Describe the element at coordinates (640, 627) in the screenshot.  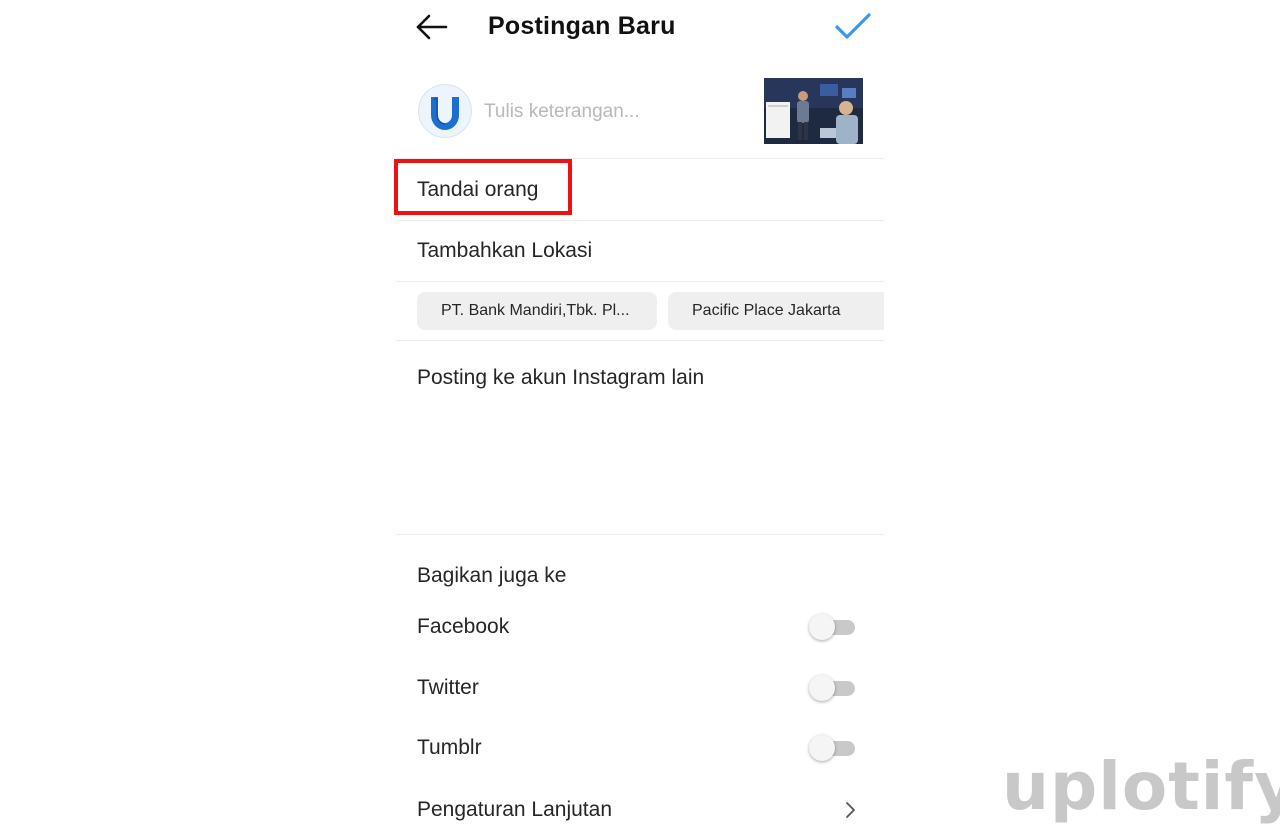
I see `share-facebook-row: Facebook` at that location.